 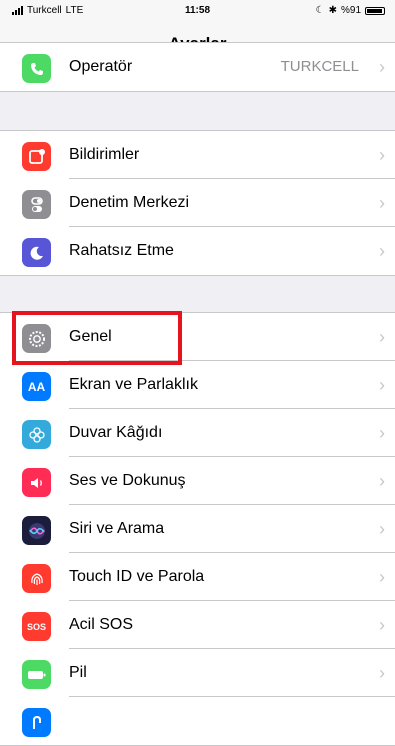 I want to click on settings-row-notifications: Bildirimler ›, so click(x=197, y=155).